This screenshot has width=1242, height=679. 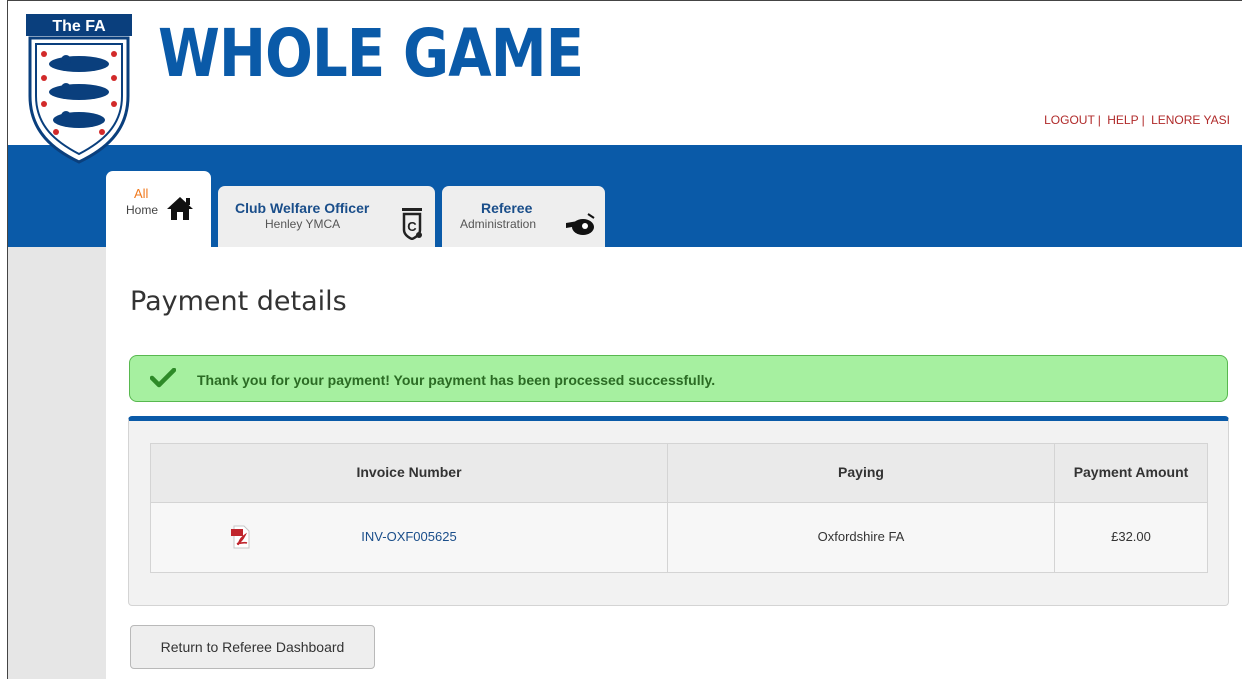 I want to click on invoice-cell: INV-OXF005625, so click(x=409, y=536).